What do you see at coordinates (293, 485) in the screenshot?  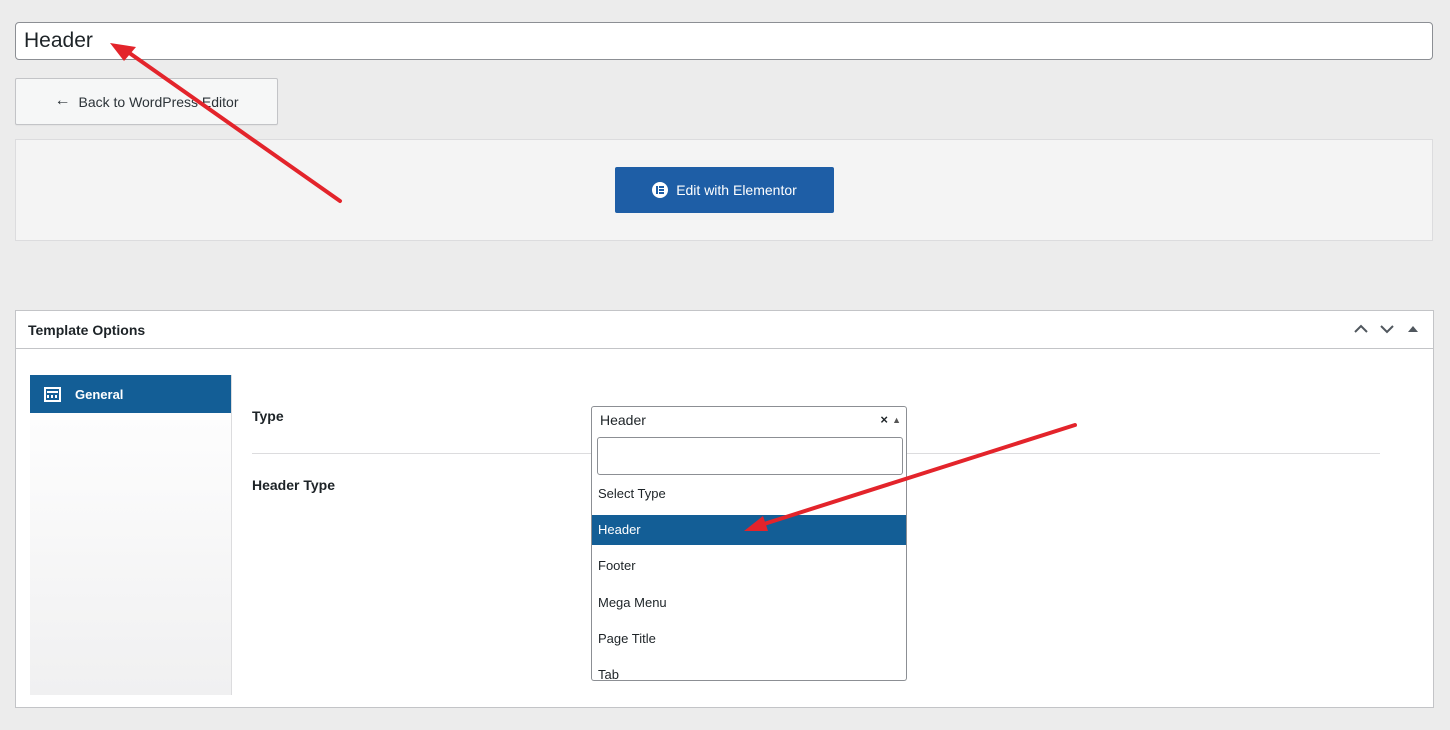 I see `header-type-label: Header Type` at bounding box center [293, 485].